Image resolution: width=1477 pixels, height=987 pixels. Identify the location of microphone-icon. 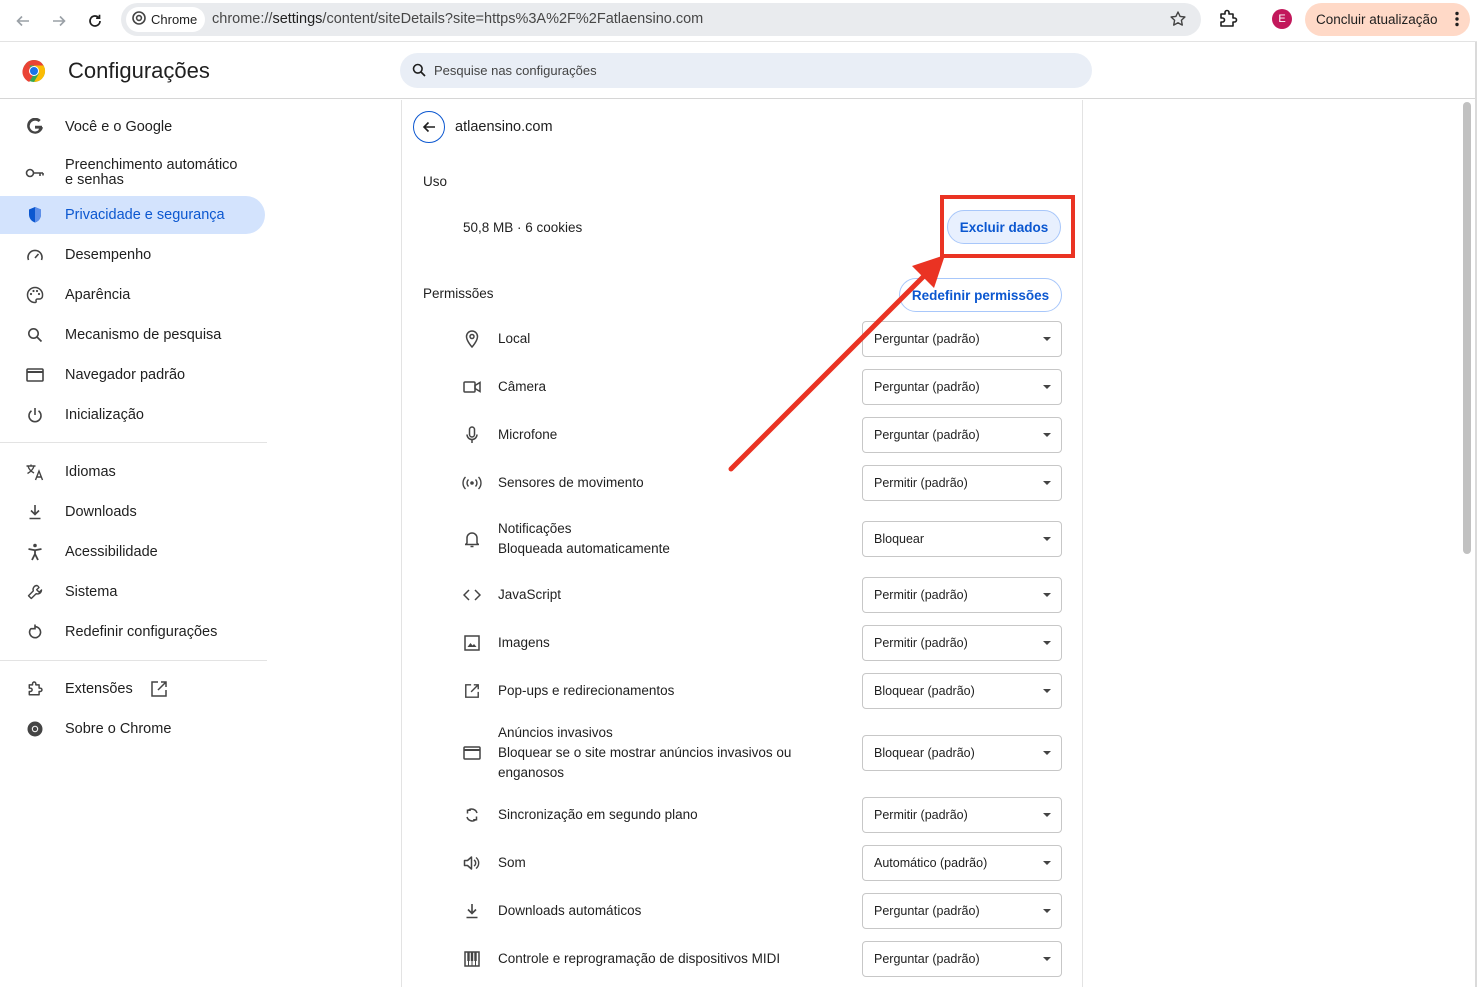
(472, 435).